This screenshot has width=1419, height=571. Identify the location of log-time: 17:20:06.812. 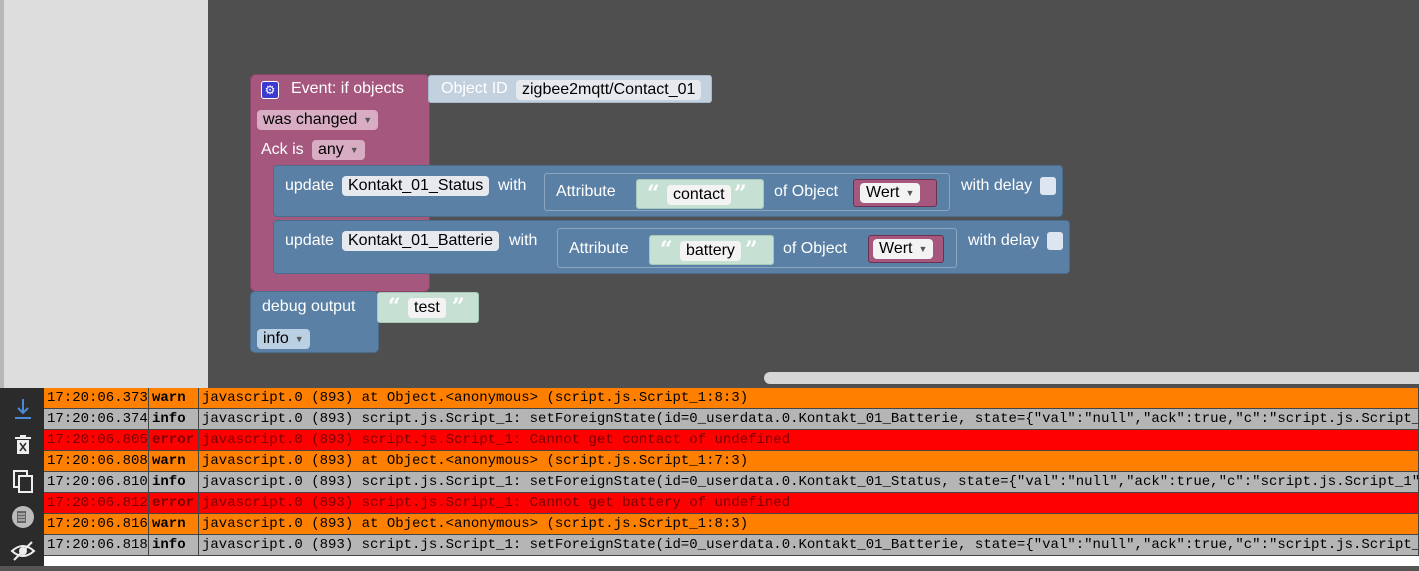
(96, 503).